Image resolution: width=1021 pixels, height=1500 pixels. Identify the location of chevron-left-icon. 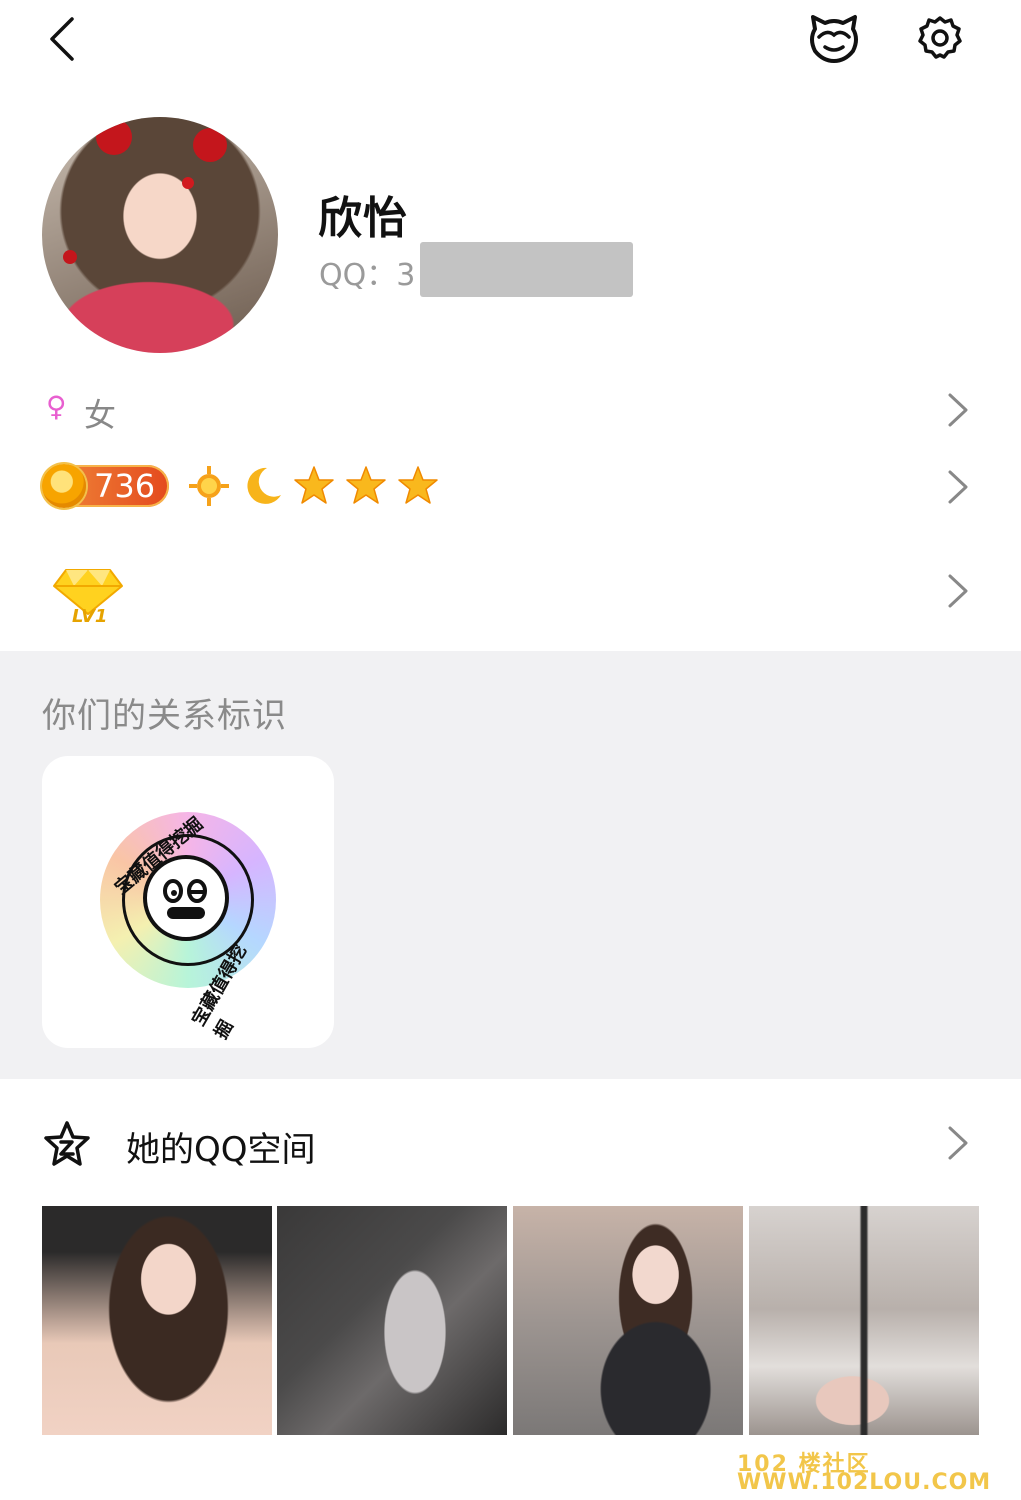
(62, 39).